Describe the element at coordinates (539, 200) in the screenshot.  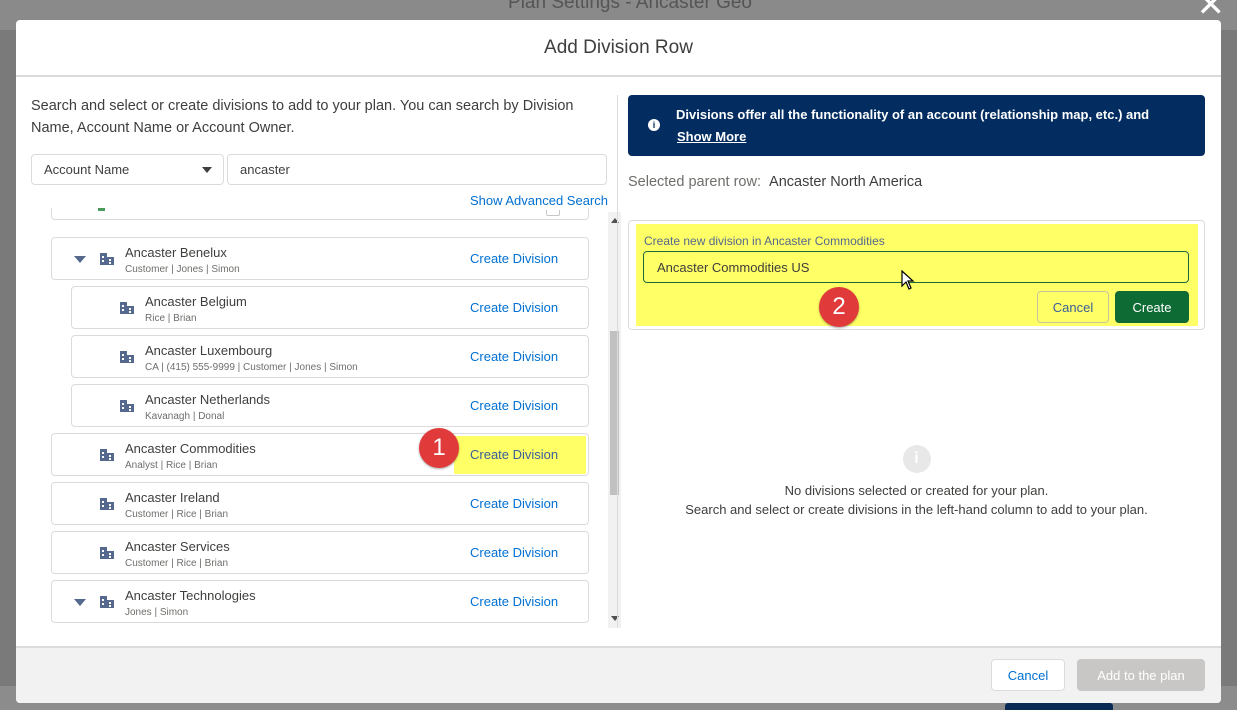
I see `show-advanced-search-link: Show Advanced Search` at that location.